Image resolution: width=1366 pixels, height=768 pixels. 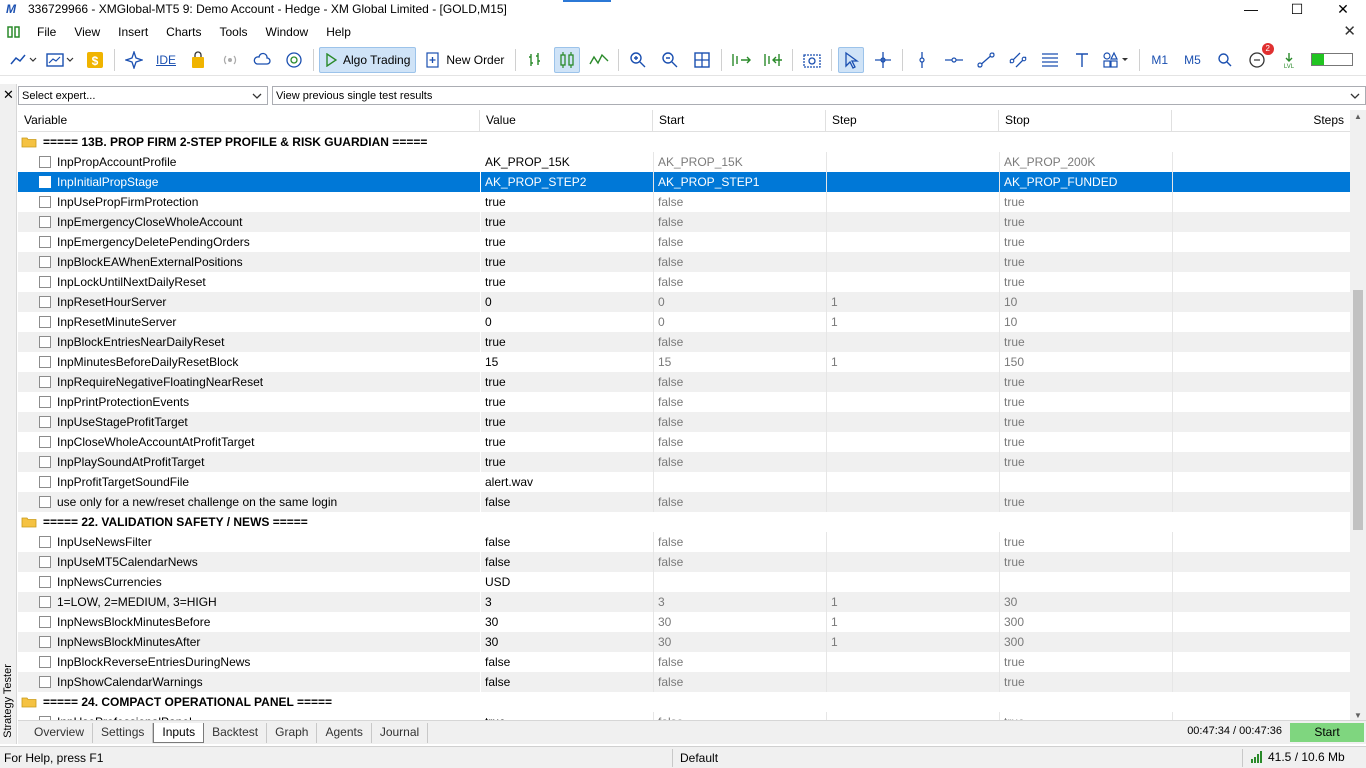 What do you see at coordinates (166, 60) in the screenshot?
I see `ide-button: IDE` at bounding box center [166, 60].